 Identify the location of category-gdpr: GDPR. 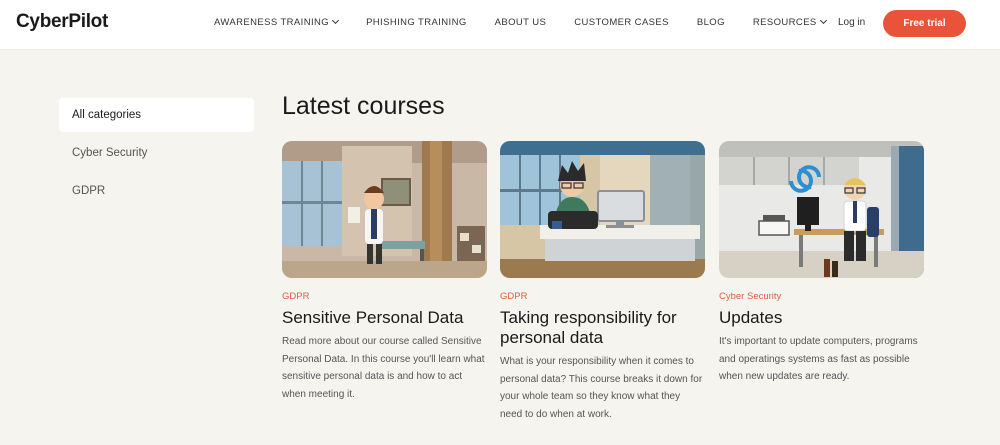
(156, 191).